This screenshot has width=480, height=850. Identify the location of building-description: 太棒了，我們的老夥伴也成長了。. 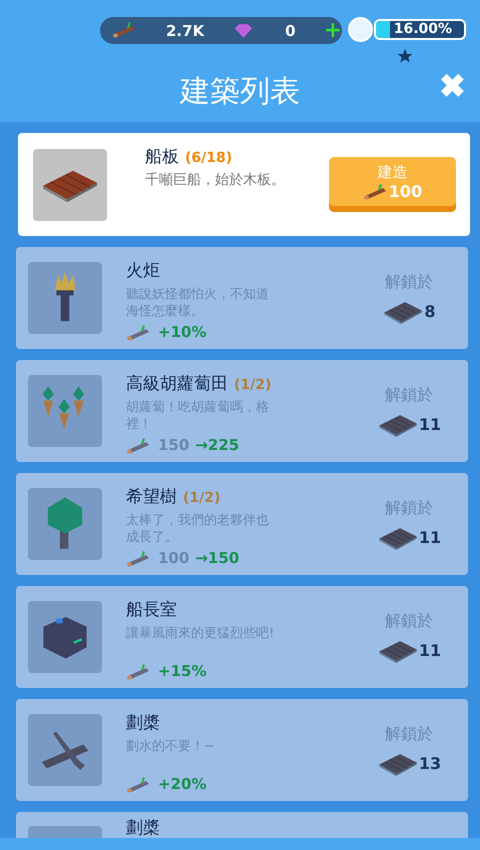
(198, 529).